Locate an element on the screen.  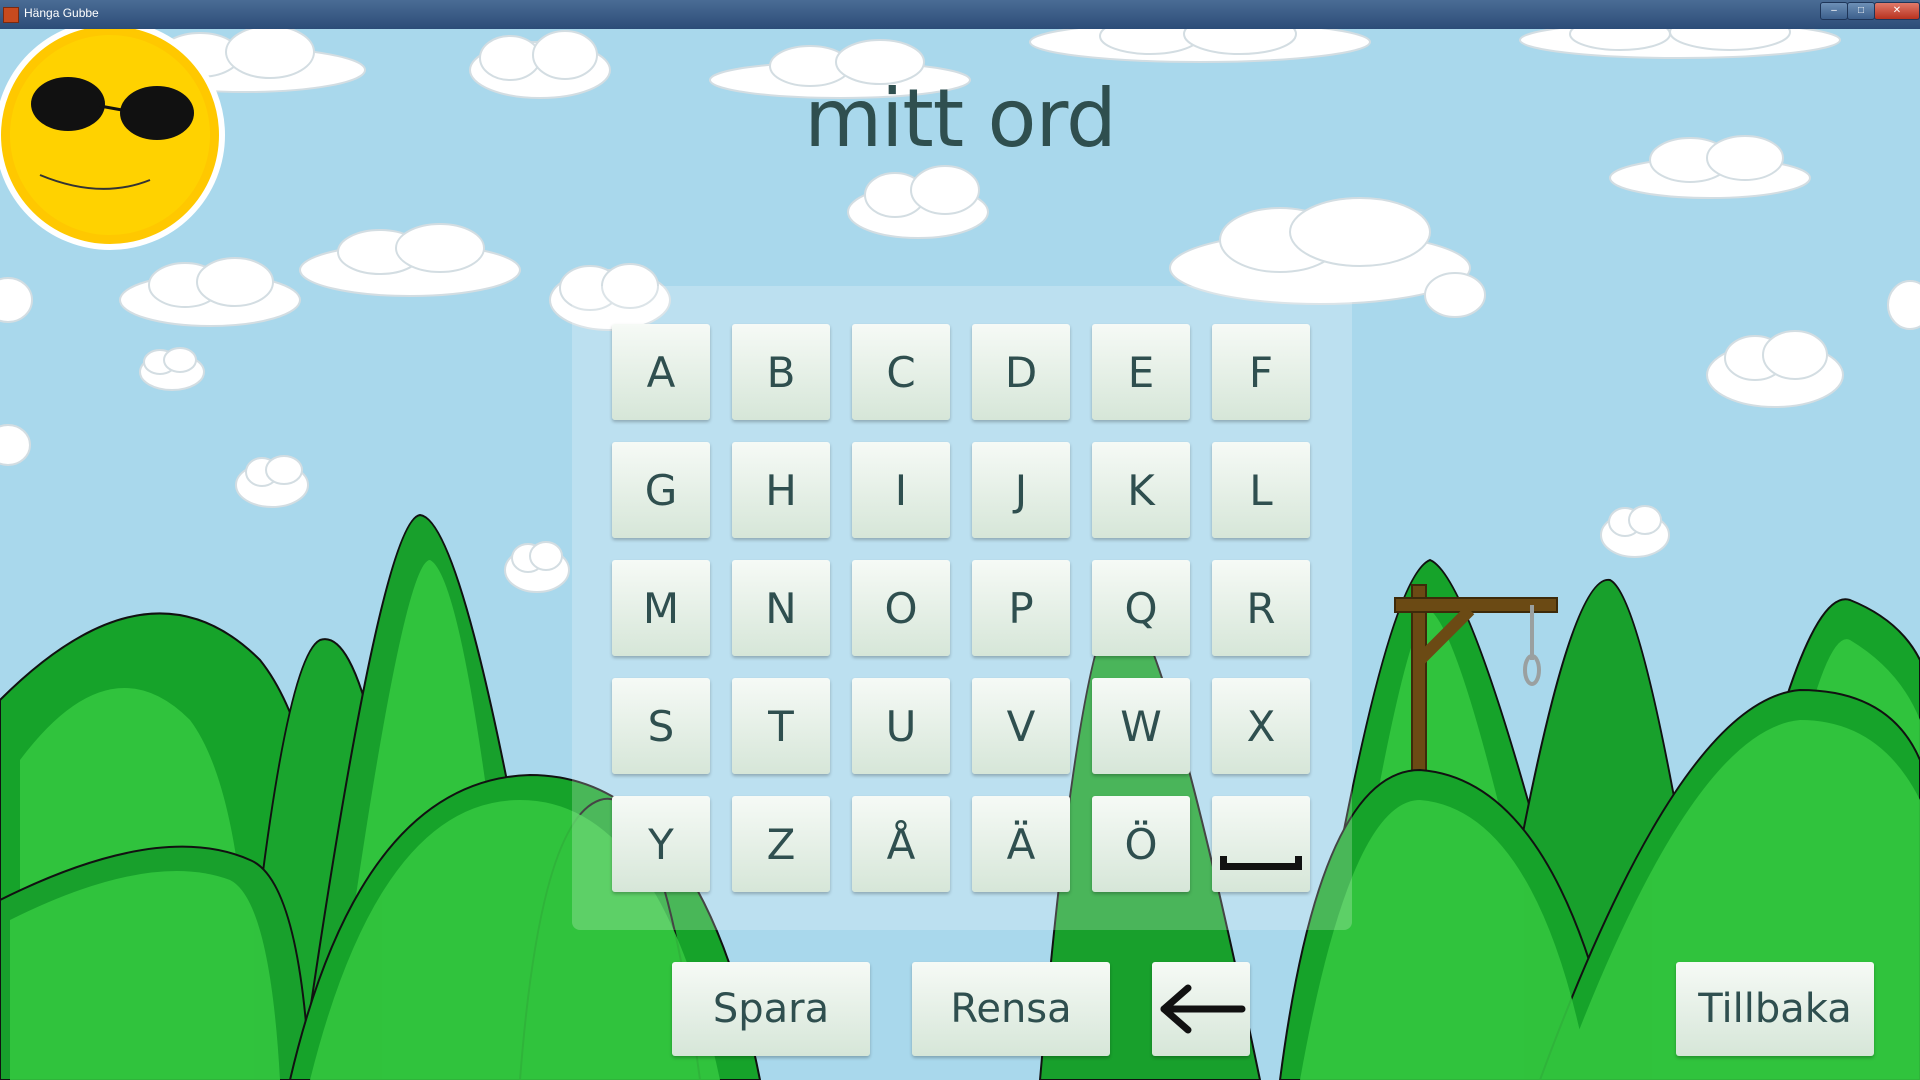
key-C: C is located at coordinates (901, 372).